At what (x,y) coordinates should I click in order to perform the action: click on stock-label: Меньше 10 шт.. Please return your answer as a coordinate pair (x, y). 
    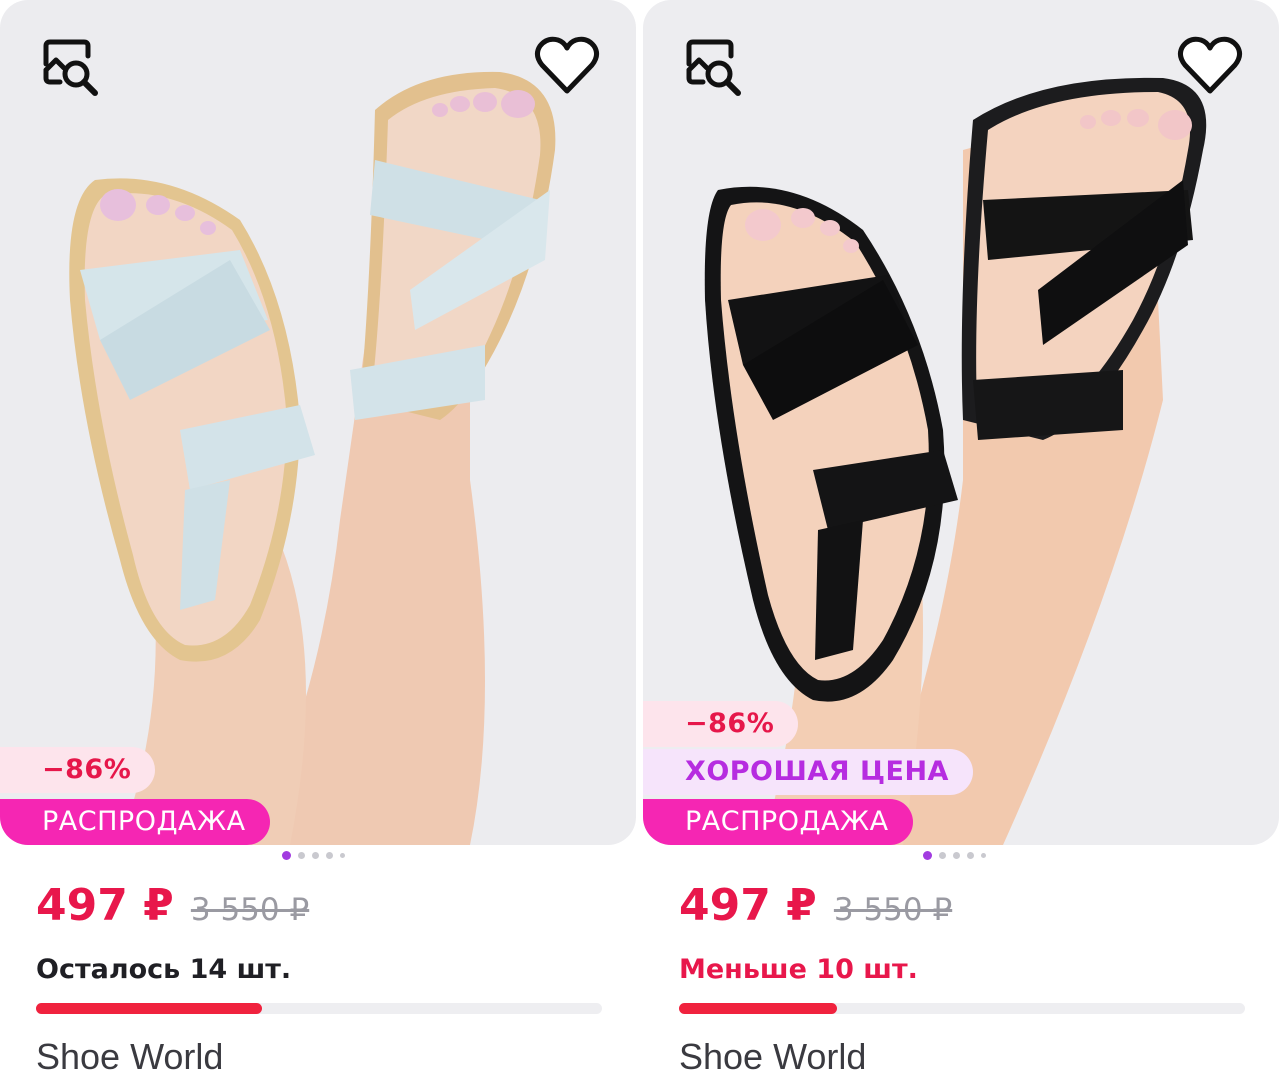
    Looking at the image, I should click on (798, 969).